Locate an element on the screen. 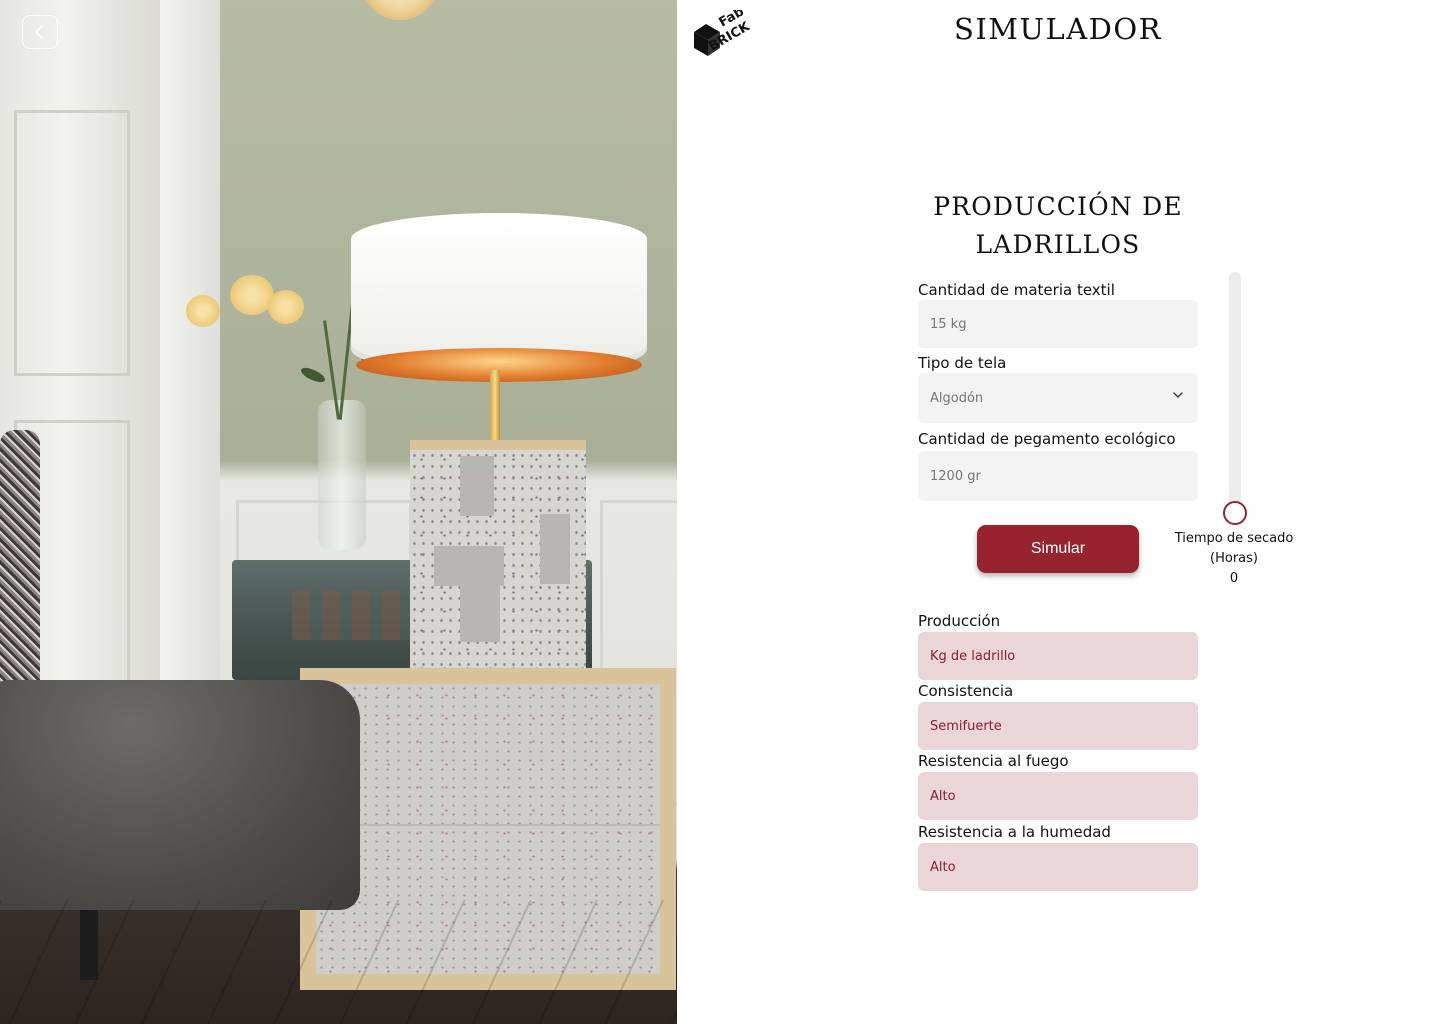 Image resolution: width=1440 pixels, height=1024 pixels. section-title: PRODUCCIÓN DE LADRILLOS is located at coordinates (1058, 226).